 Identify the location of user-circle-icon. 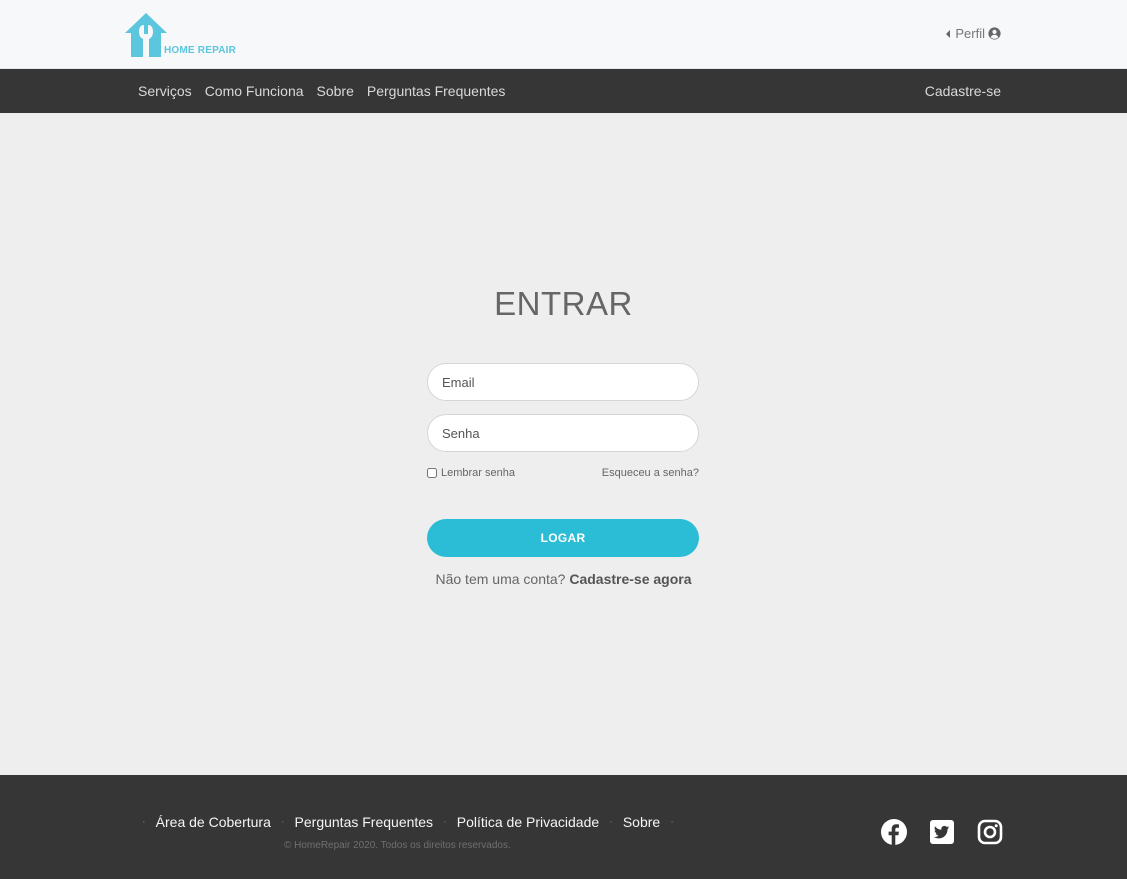
(994, 33).